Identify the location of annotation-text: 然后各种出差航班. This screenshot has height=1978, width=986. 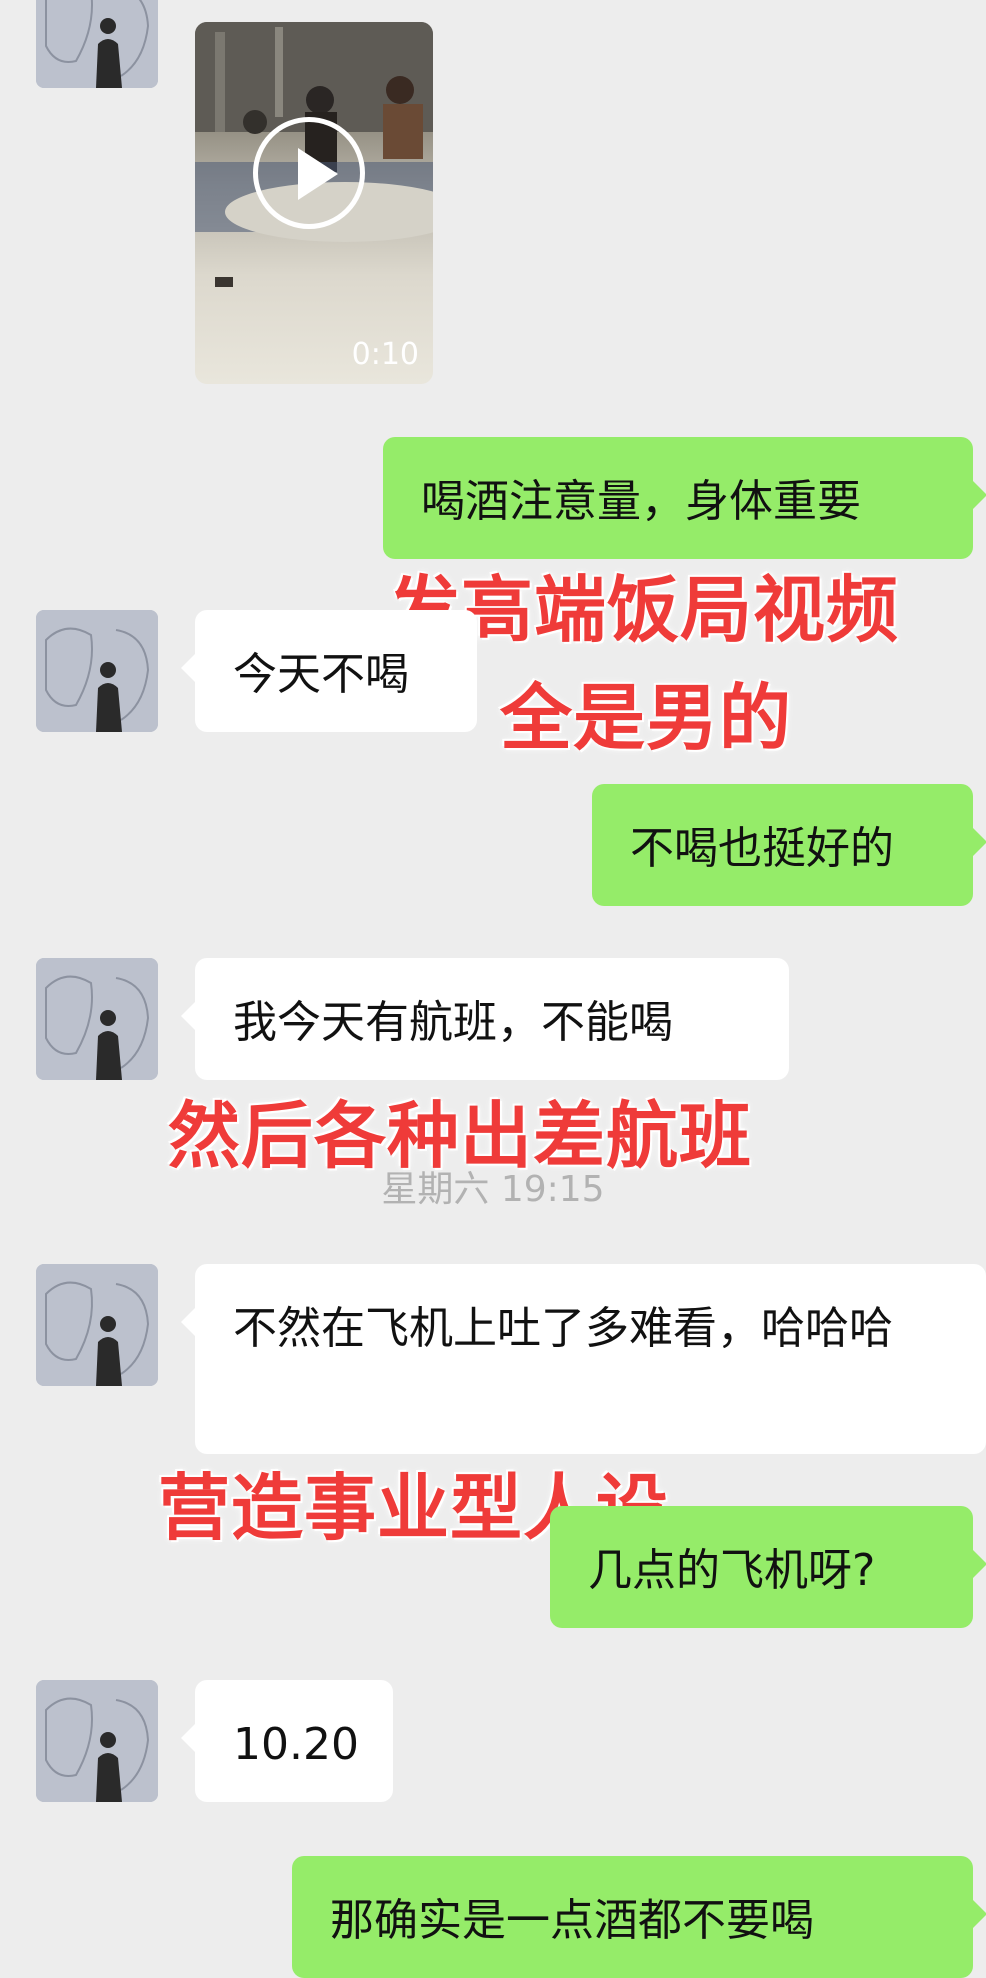
(460, 1136).